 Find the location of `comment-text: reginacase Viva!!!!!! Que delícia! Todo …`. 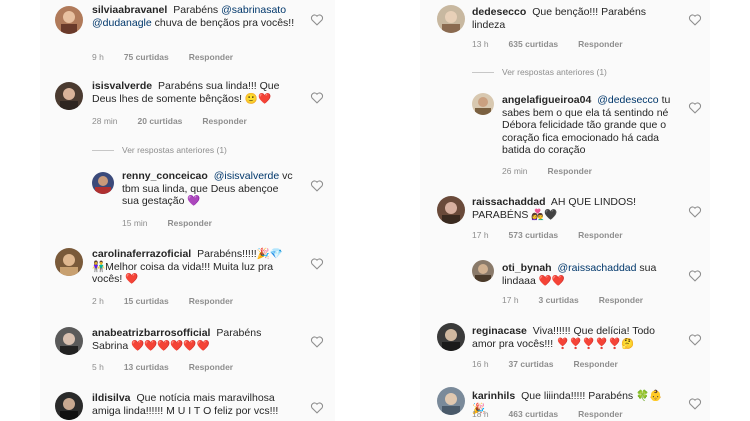

comment-text: reginacase Viva!!!!!! Que delícia! Todo … is located at coordinates (563, 337).